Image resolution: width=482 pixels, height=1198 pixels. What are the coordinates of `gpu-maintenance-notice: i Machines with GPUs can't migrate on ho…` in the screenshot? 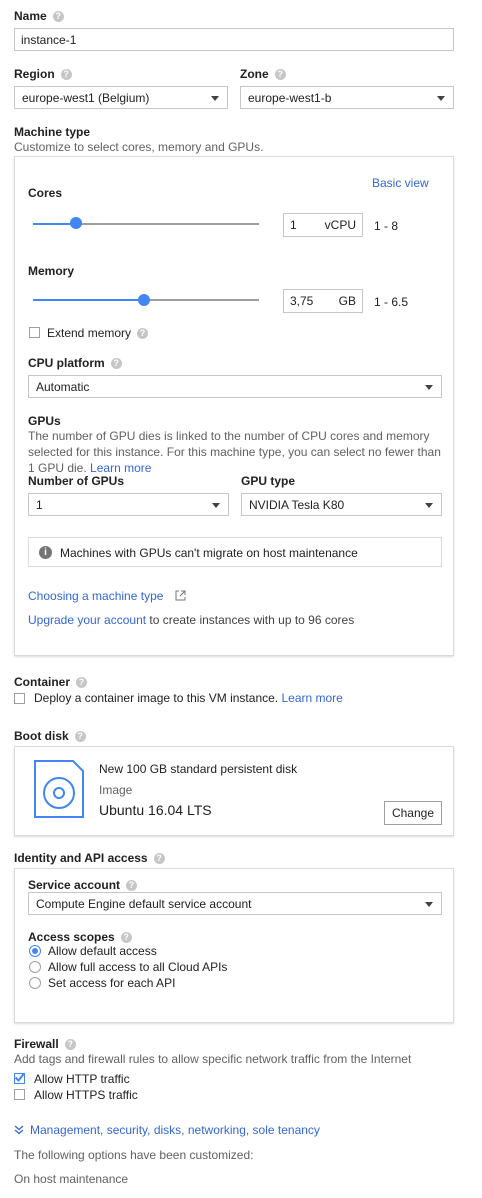 It's located at (235, 552).